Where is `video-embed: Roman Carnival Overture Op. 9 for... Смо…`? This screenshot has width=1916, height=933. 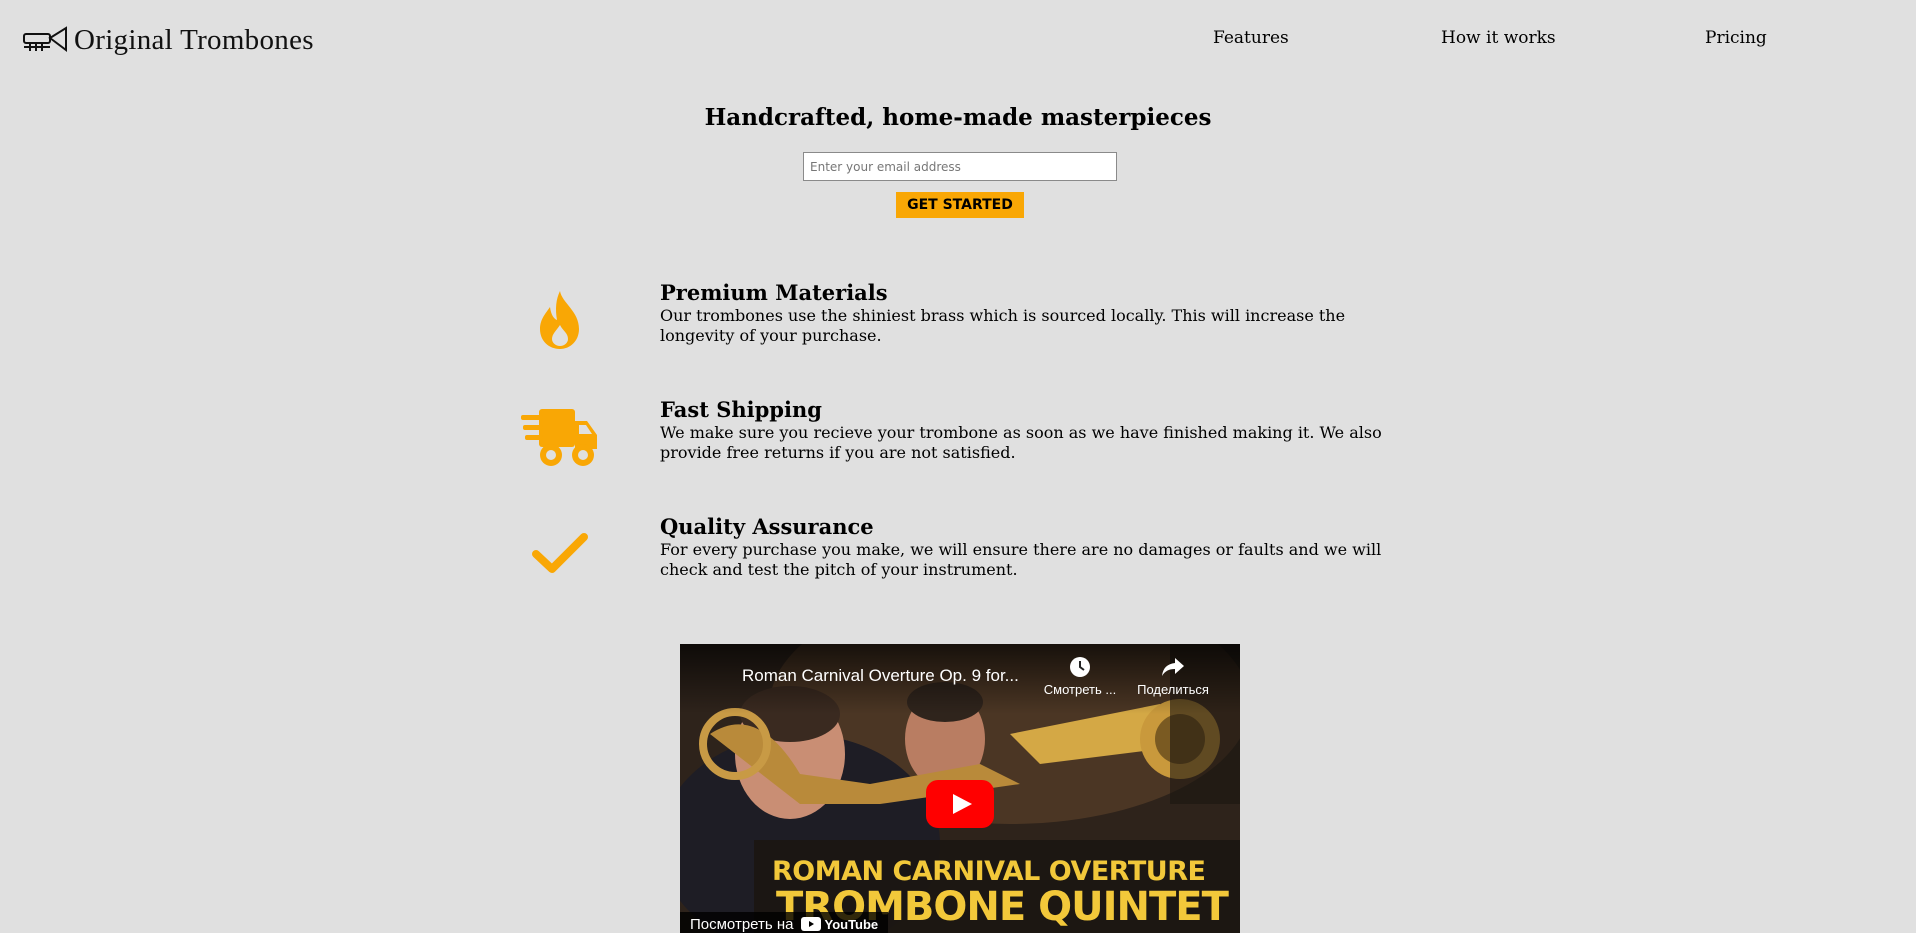 video-embed: Roman Carnival Overture Op. 9 for... Смо… is located at coordinates (960, 788).